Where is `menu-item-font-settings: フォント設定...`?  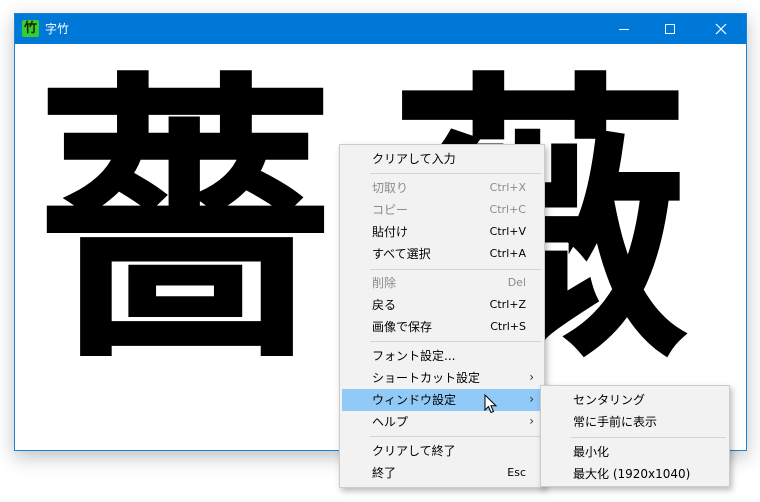 menu-item-font-settings: フォント設定... is located at coordinates (442, 356).